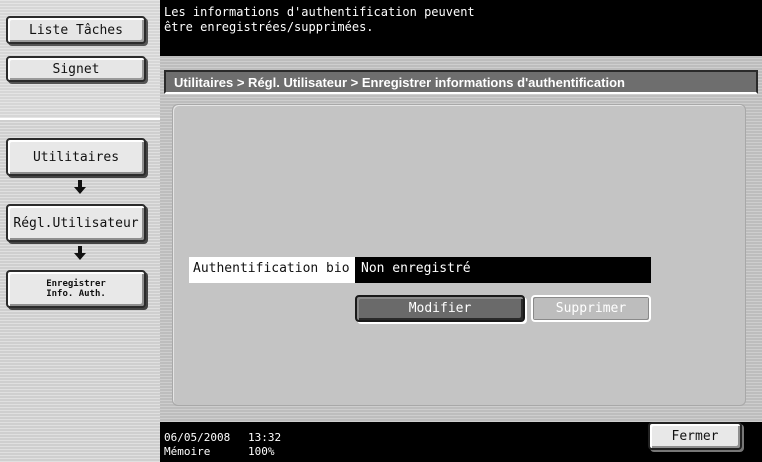 This screenshot has height=462, width=762. I want to click on sidebar-item-register-auth: Enregistrer Info. Auth., so click(76, 289).